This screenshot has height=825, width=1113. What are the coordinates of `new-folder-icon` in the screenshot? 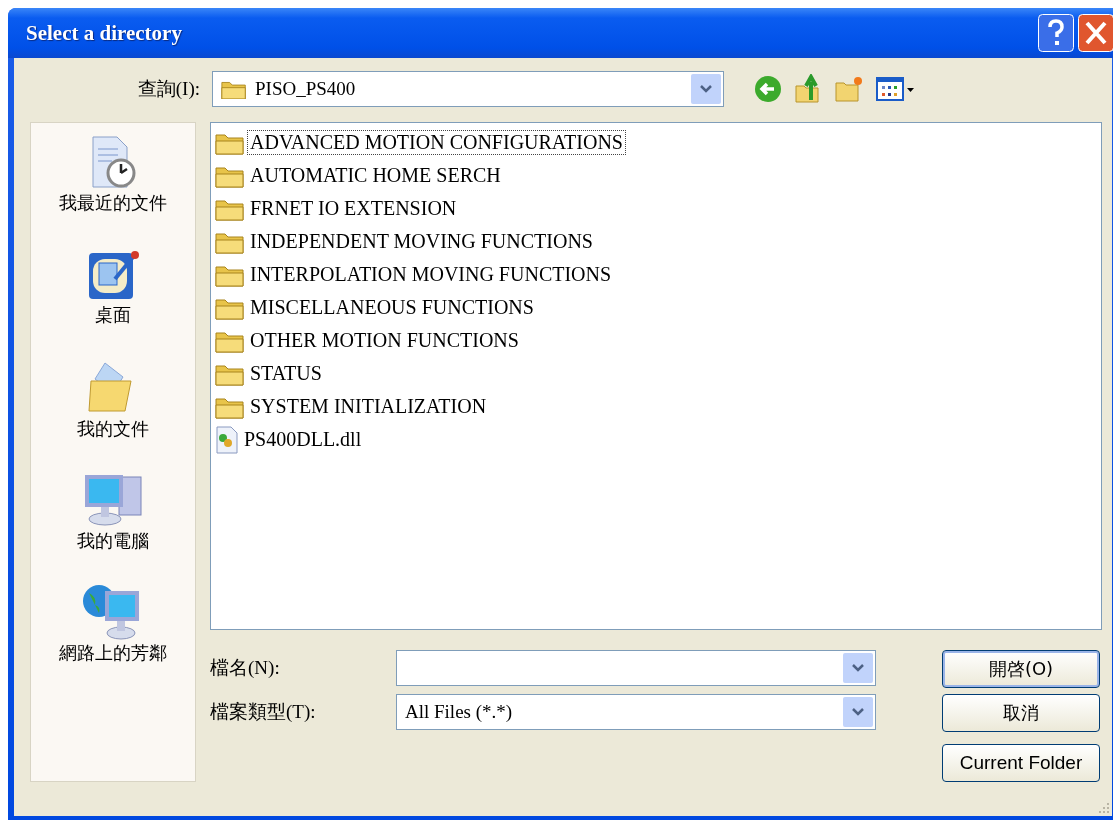 It's located at (849, 89).